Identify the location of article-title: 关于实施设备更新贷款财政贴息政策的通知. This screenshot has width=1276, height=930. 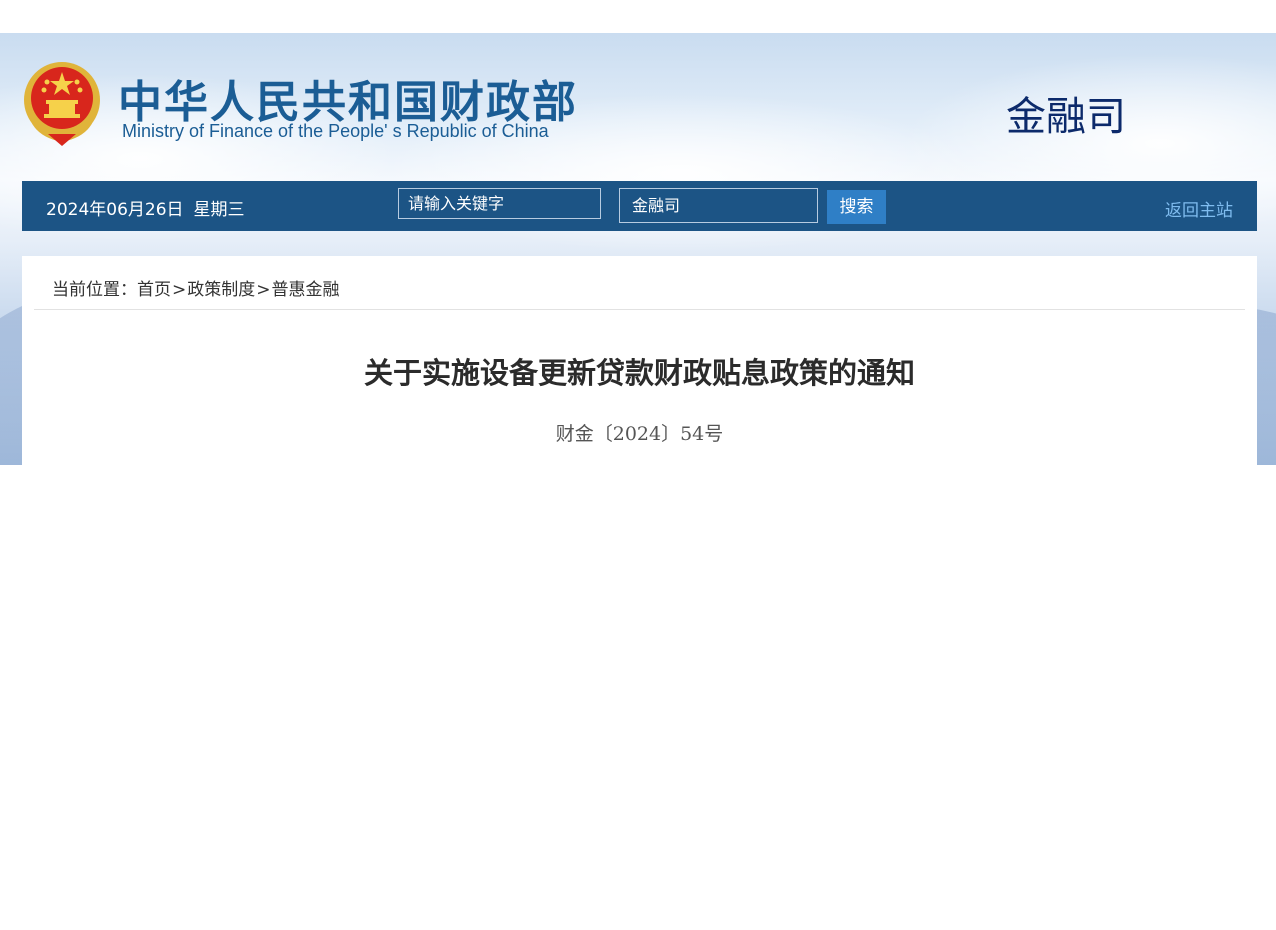
(639, 373).